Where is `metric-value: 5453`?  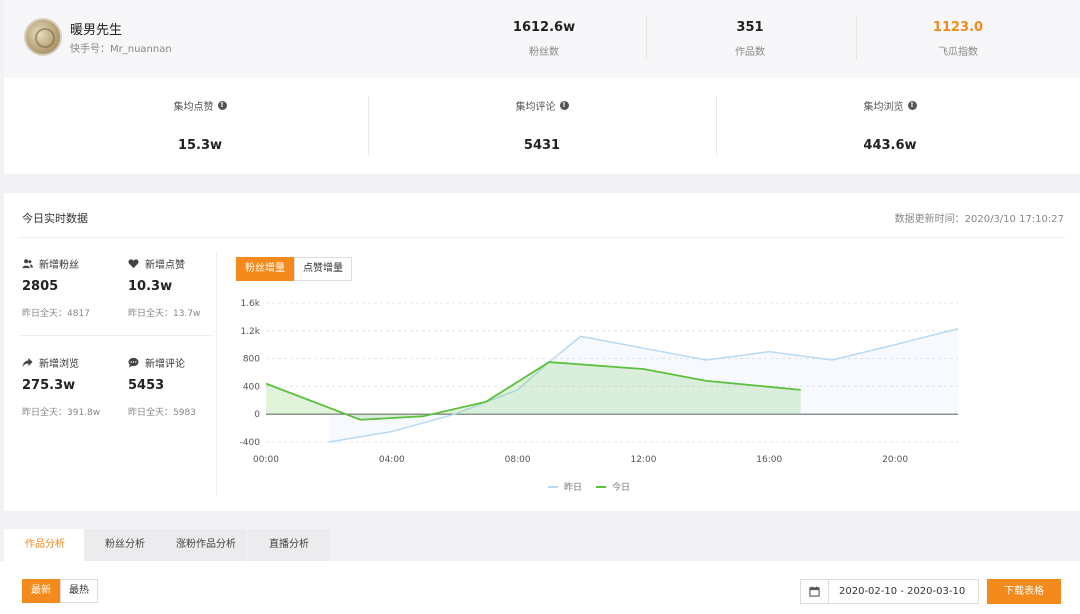
metric-value: 5453 is located at coordinates (146, 385).